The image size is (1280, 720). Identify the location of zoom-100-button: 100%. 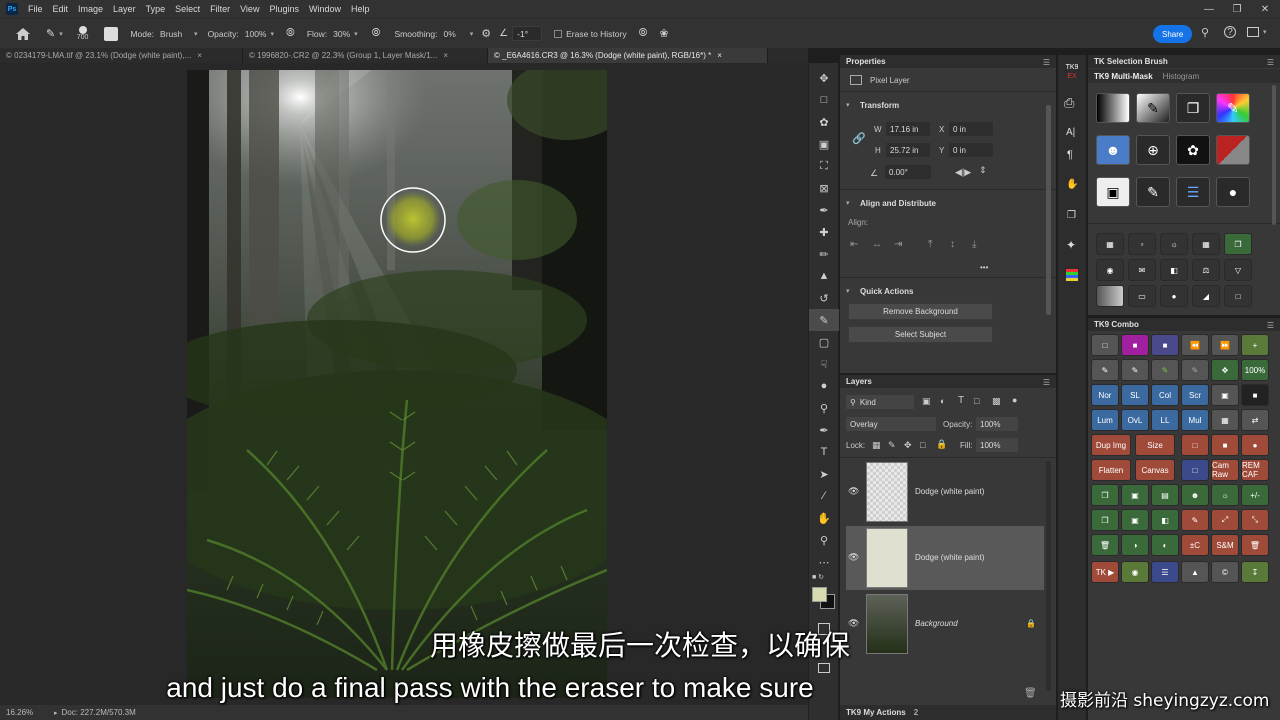
(1255, 370).